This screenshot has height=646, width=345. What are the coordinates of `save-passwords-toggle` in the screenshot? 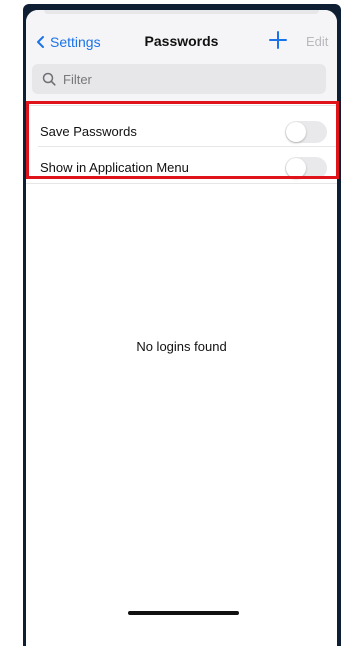 It's located at (306, 131).